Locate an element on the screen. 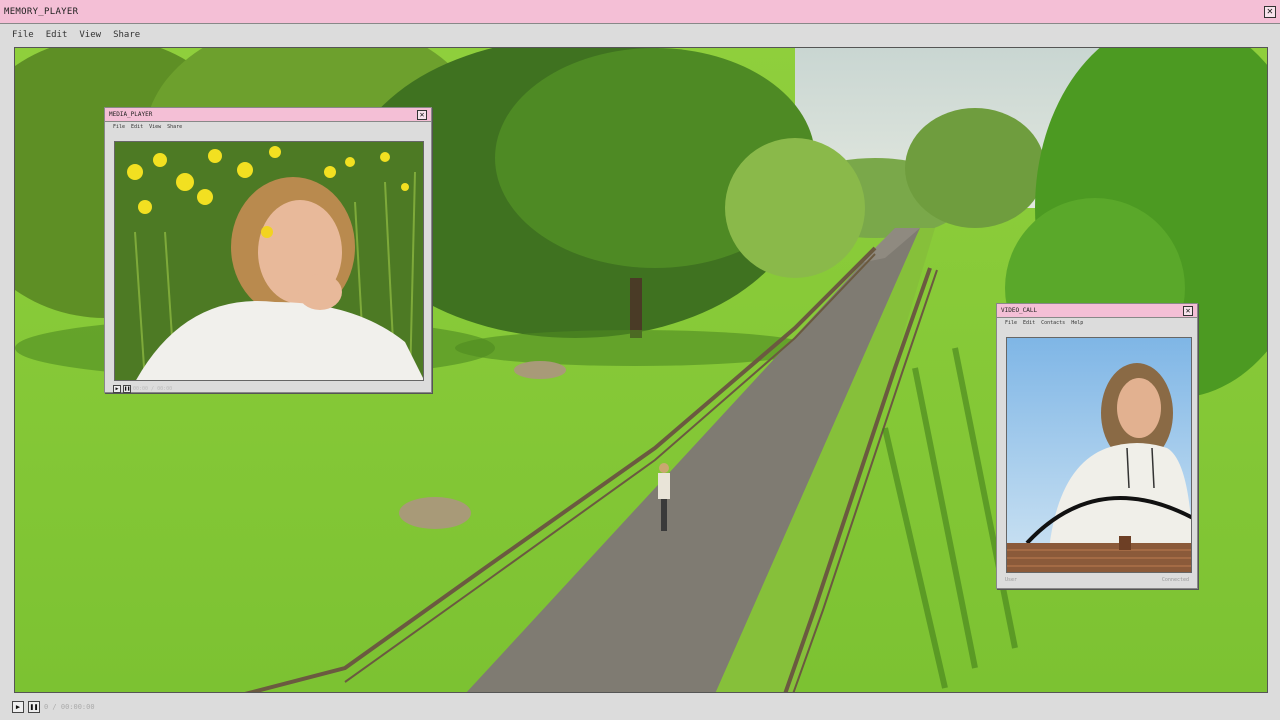 This screenshot has height=720, width=1280. media-window-title: MEDIA_PLAYER is located at coordinates (131, 114).